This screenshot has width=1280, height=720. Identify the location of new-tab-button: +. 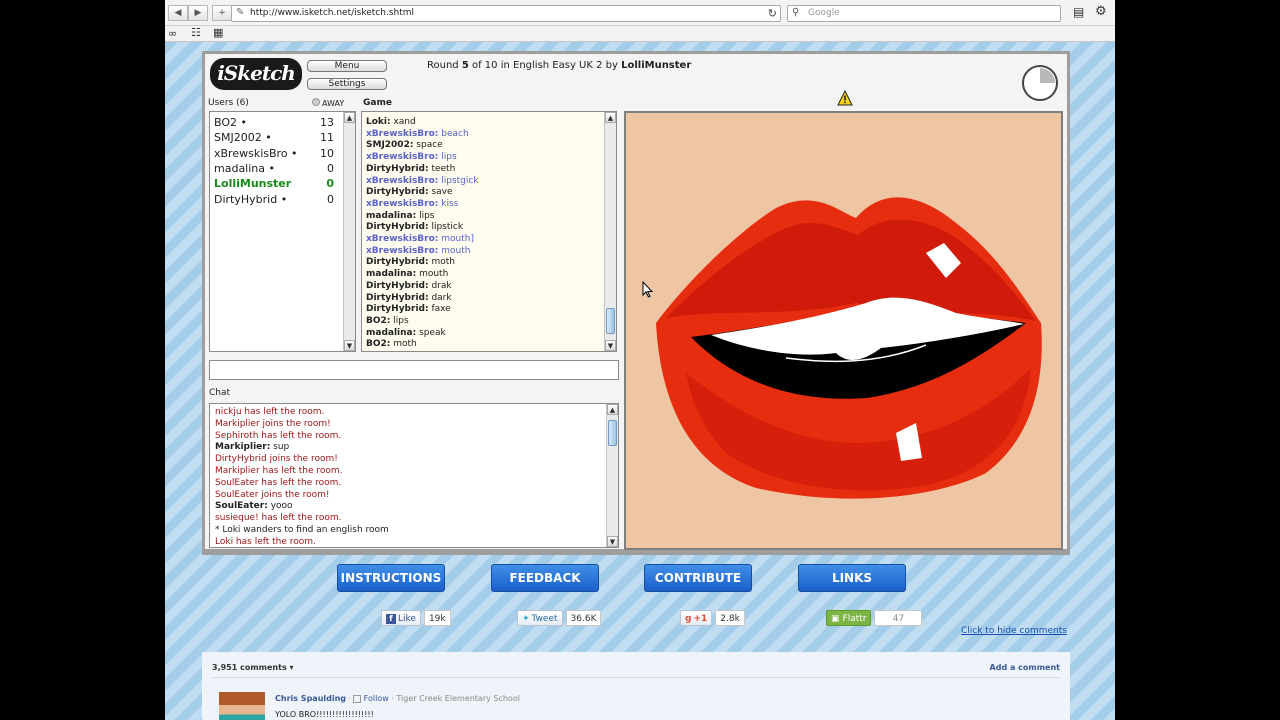
(222, 13).